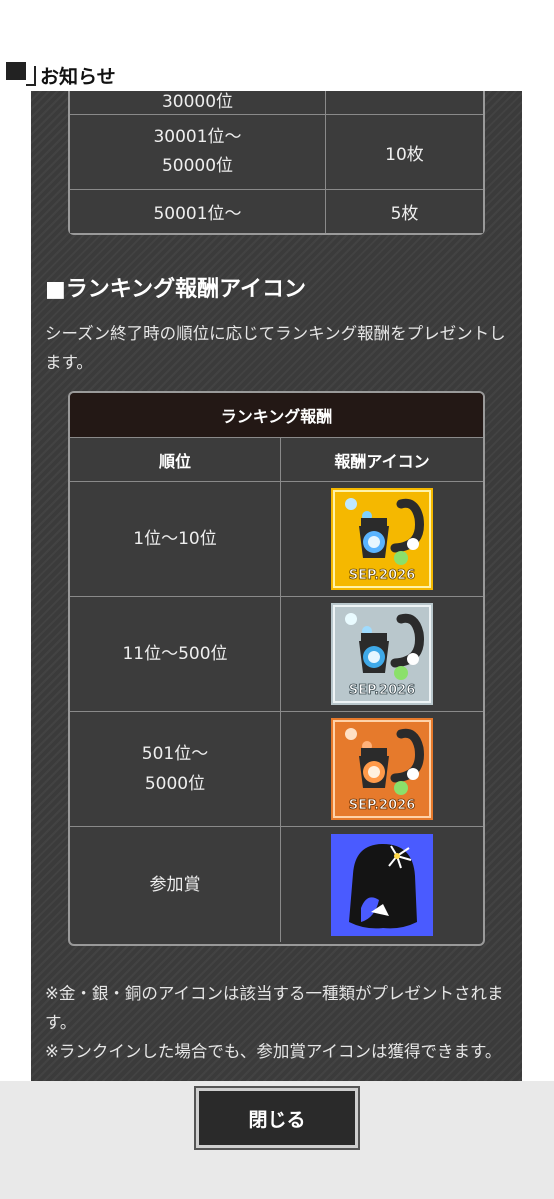  Describe the element at coordinates (31, 76) in the screenshot. I see `header-bracket-icon` at that location.